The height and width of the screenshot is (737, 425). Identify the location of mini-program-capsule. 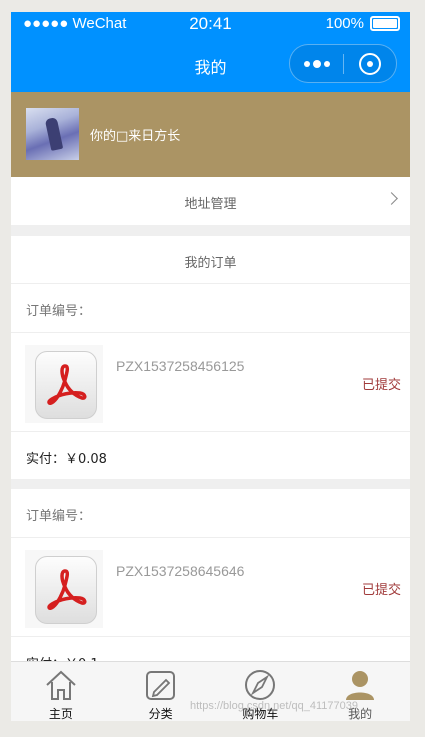
(343, 63).